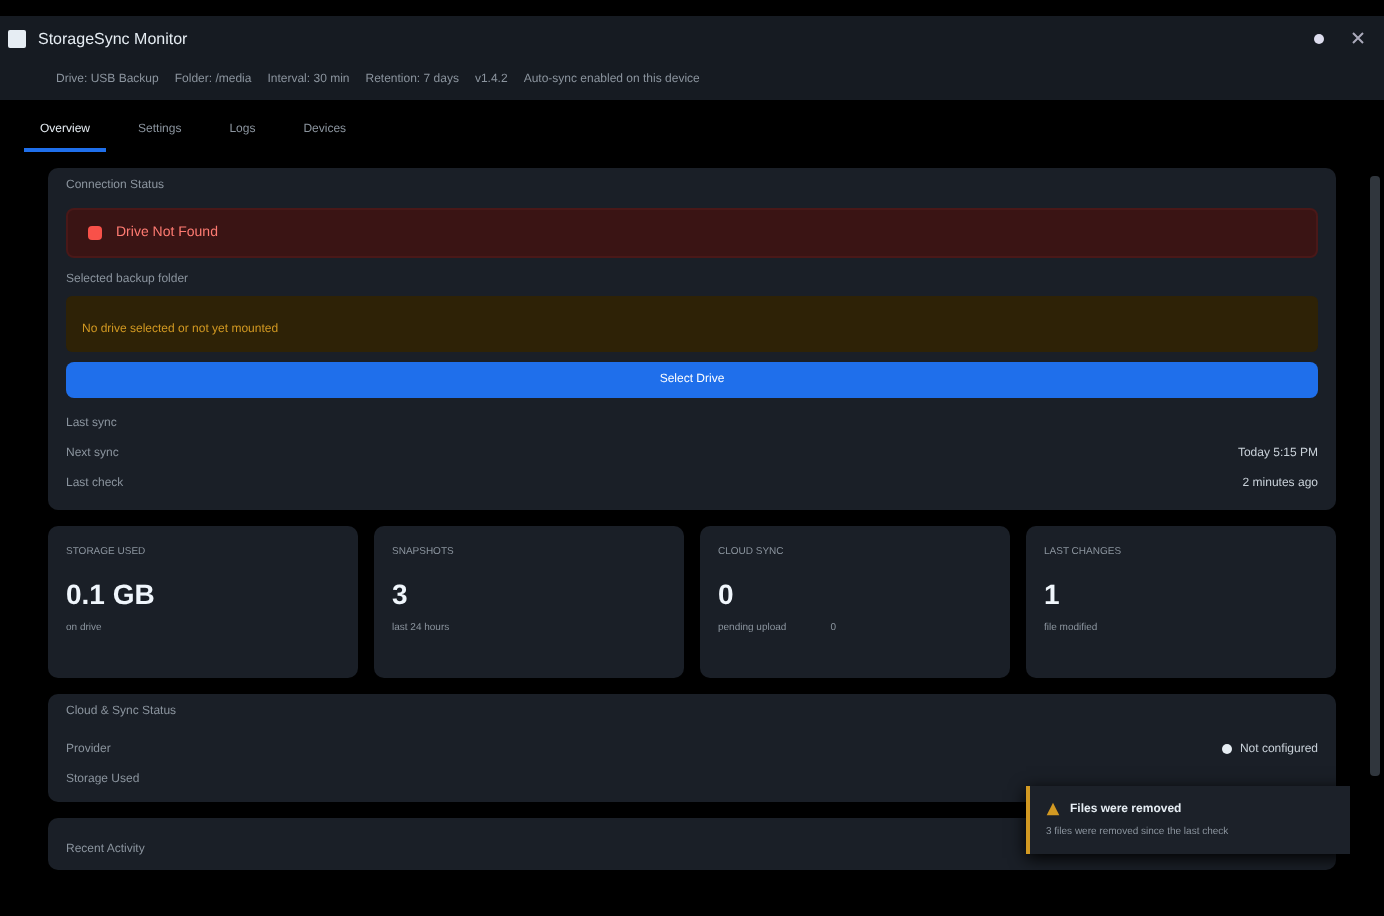 This screenshot has height=916, width=1384. I want to click on stat-value: 1, so click(1053, 594).